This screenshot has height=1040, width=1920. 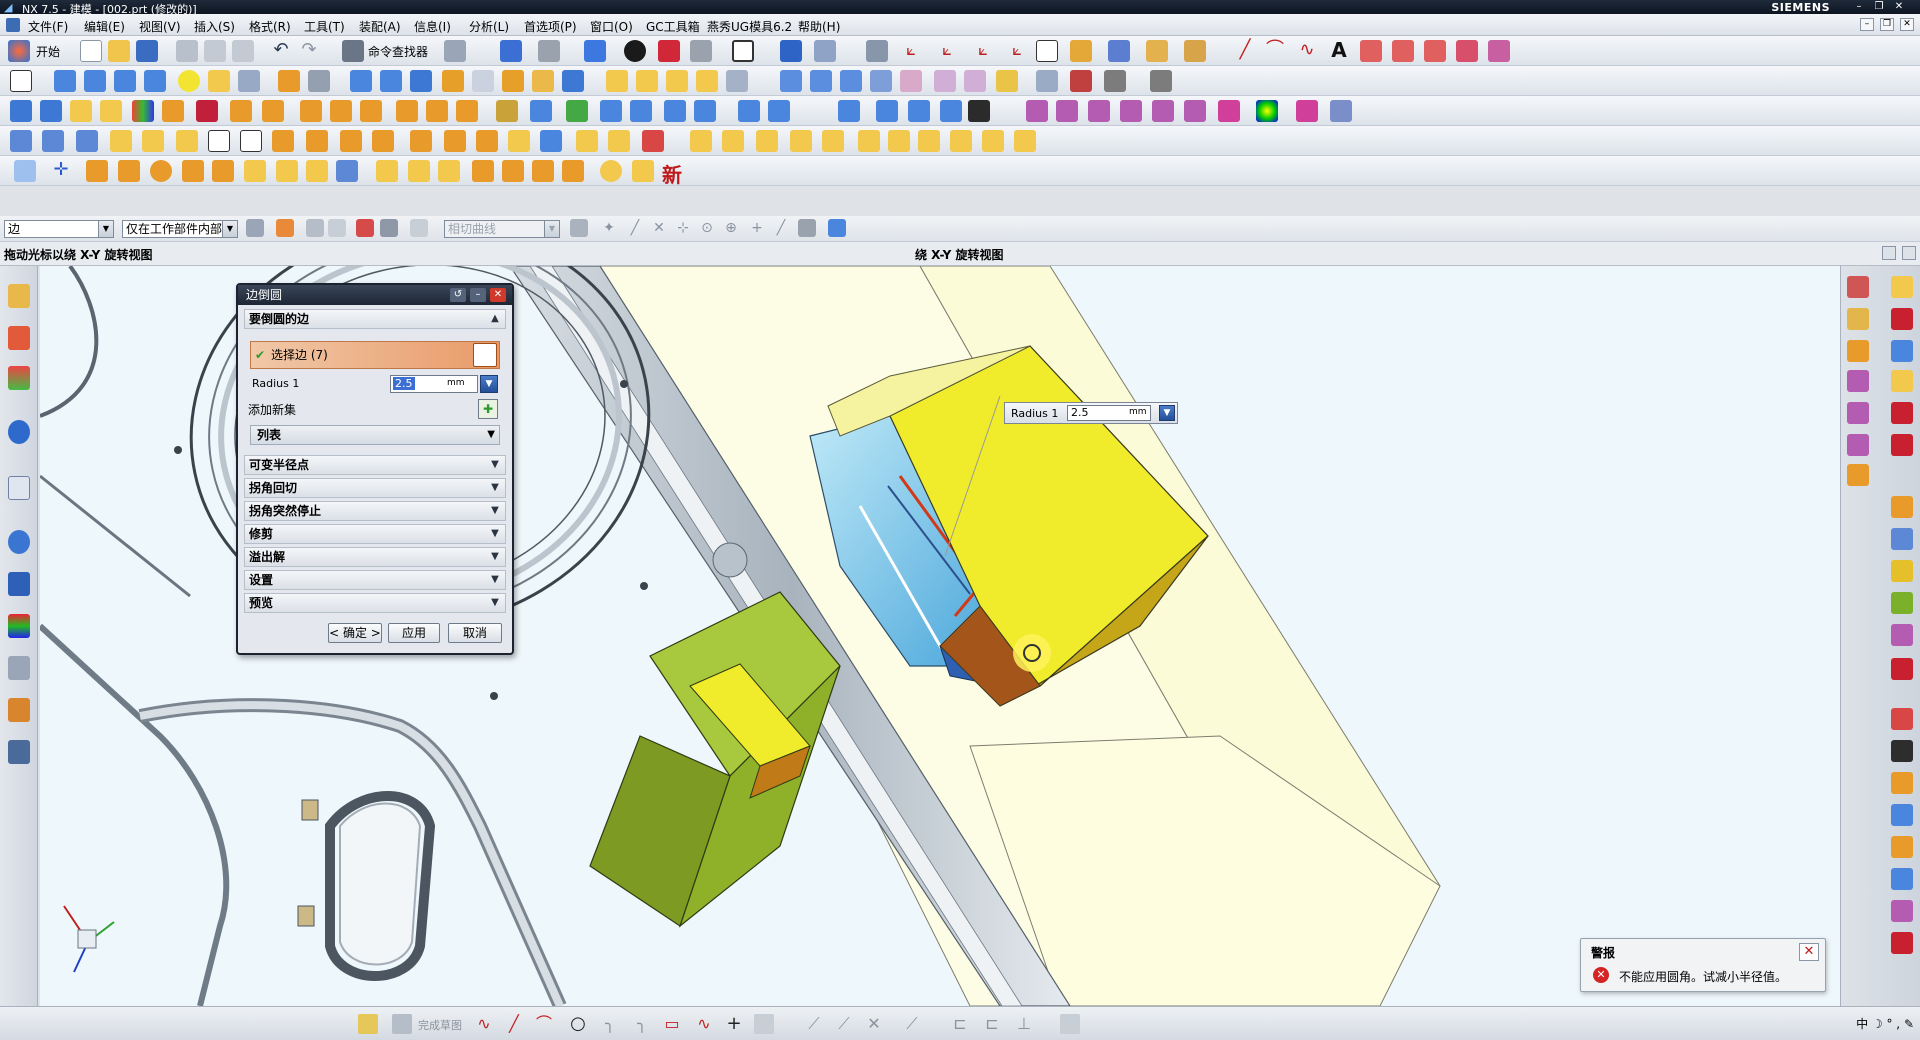 What do you see at coordinates (19, 432) in the screenshot?
I see `reuse-library-icon` at bounding box center [19, 432].